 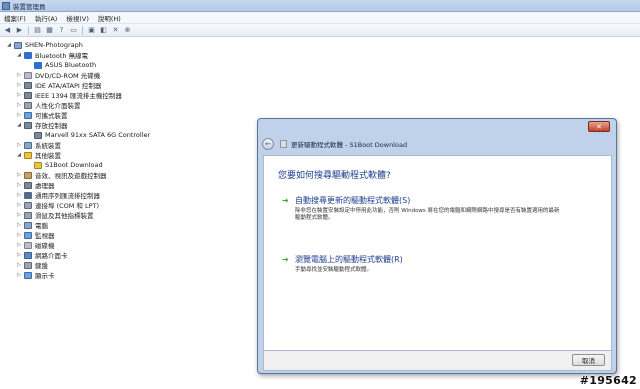 I want to click on network-icon, so click(x=28, y=255).